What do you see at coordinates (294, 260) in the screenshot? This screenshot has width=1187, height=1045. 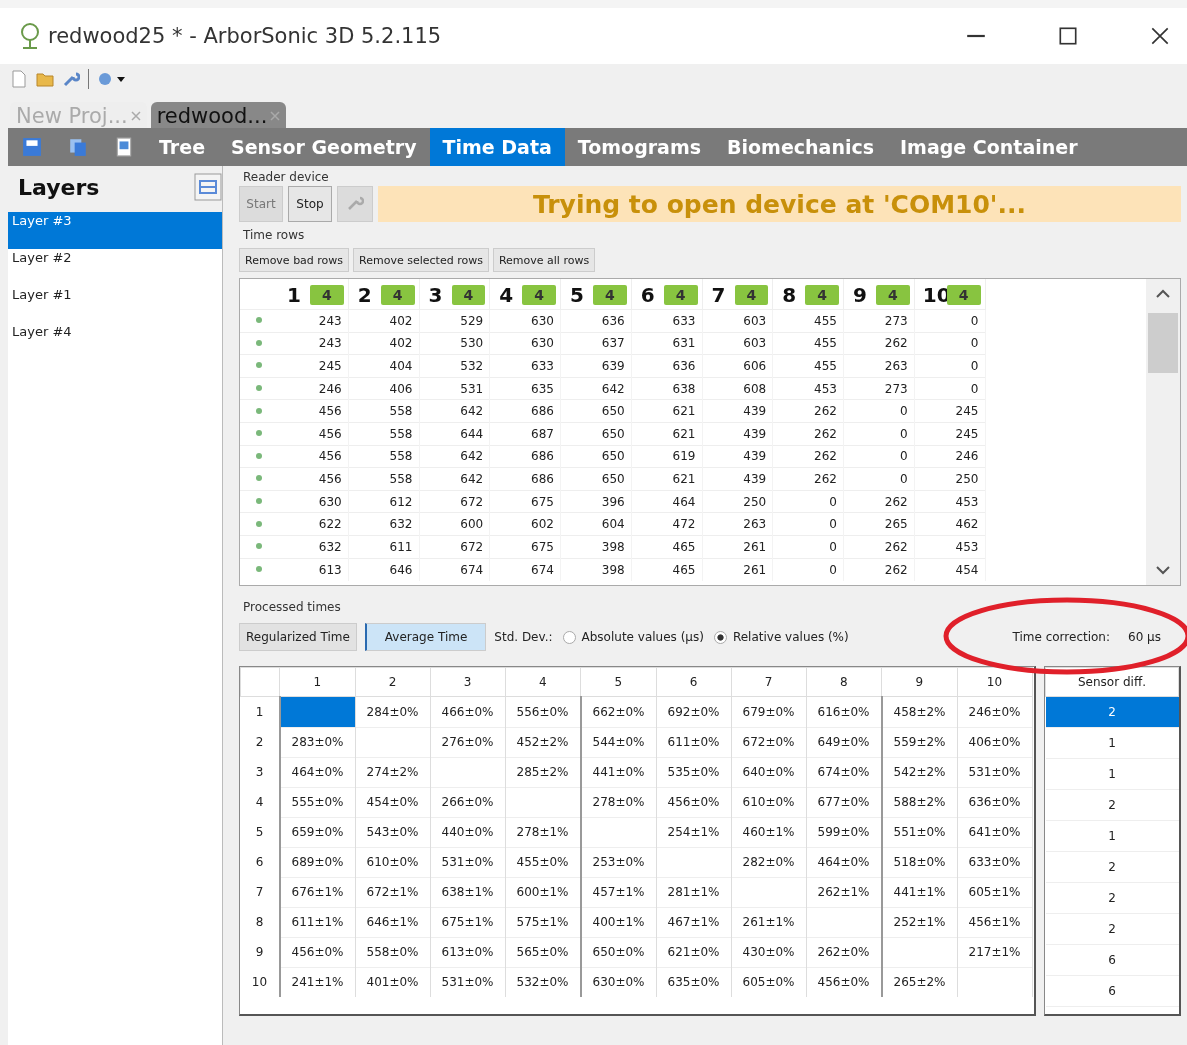 I see `remove-button: Remove bad rows` at bounding box center [294, 260].